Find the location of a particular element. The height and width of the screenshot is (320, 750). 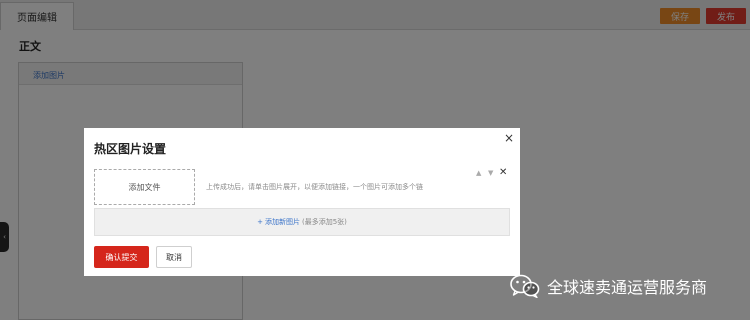

add-limit-note: (最多添加5张) is located at coordinates (324, 222).